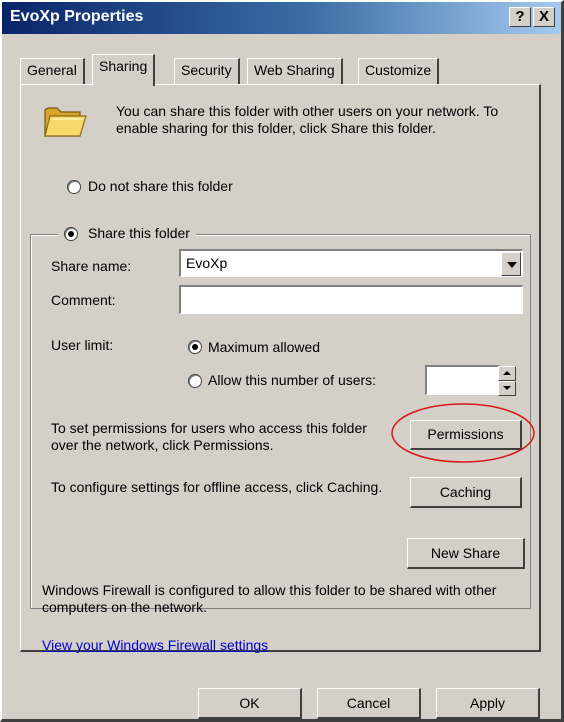  I want to click on ok-button: OK, so click(250, 703).